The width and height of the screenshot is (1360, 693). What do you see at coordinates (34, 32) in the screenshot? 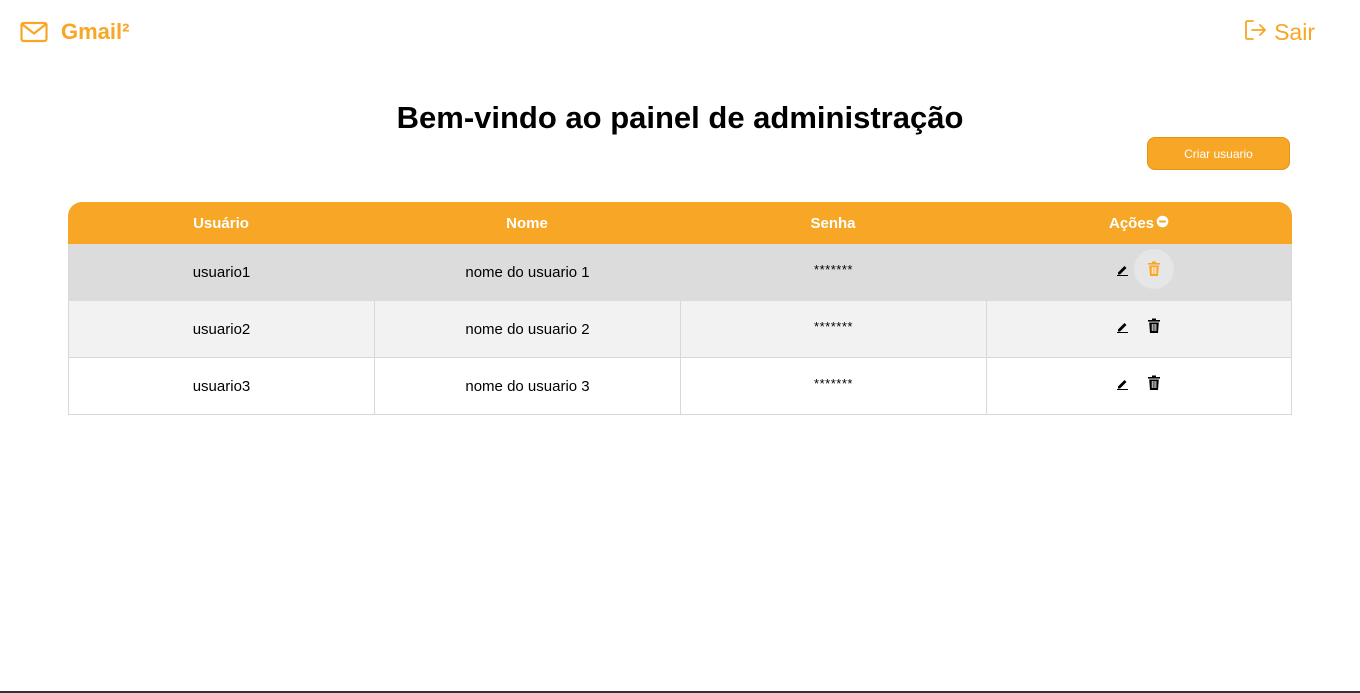
I see `mail-icon` at bounding box center [34, 32].